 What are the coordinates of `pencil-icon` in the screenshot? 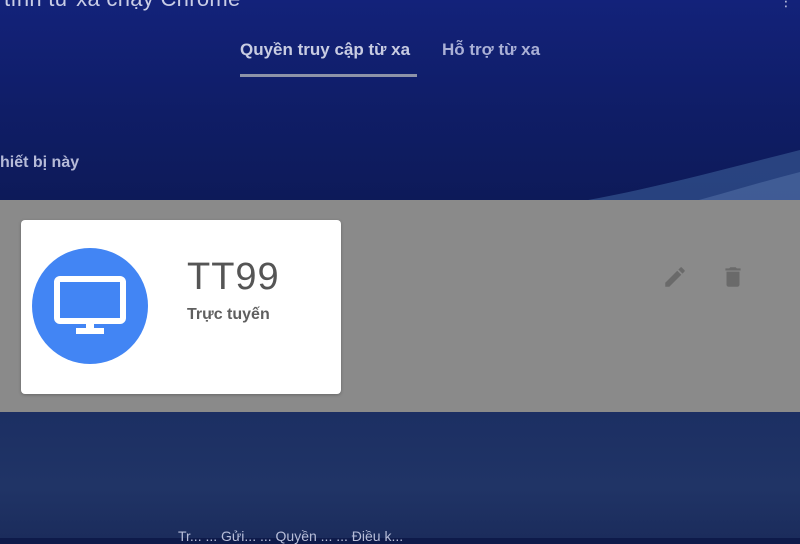 It's located at (675, 277).